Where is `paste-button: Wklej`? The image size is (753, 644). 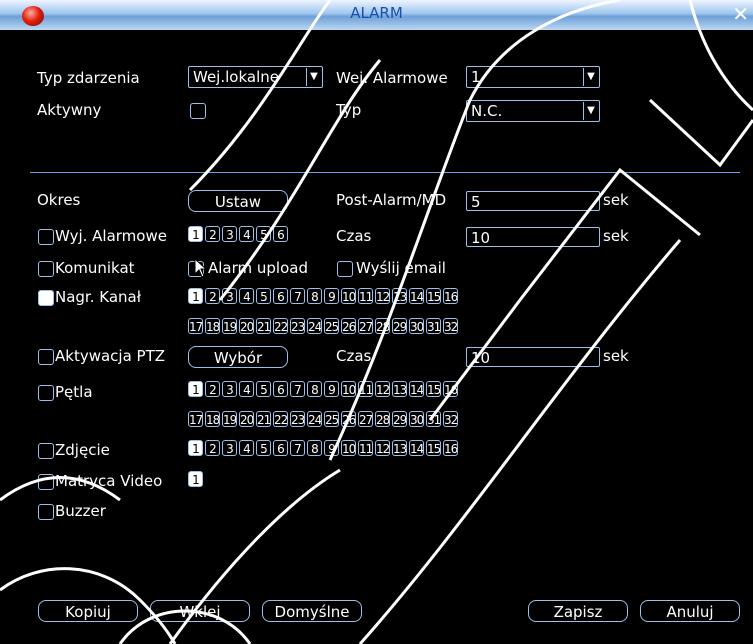 paste-button: Wklej is located at coordinates (200, 611).